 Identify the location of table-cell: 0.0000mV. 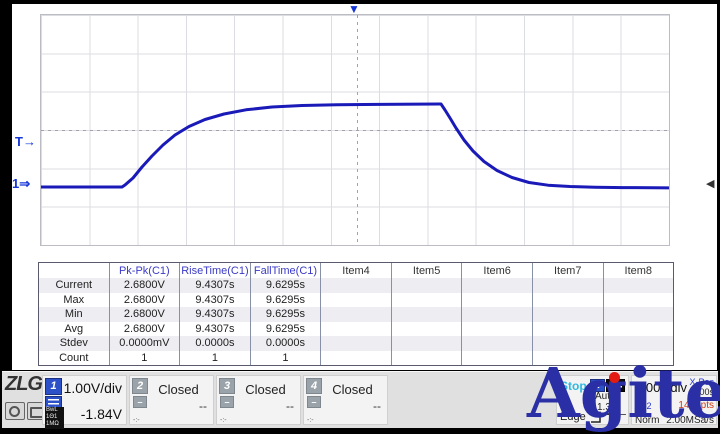
(144, 343).